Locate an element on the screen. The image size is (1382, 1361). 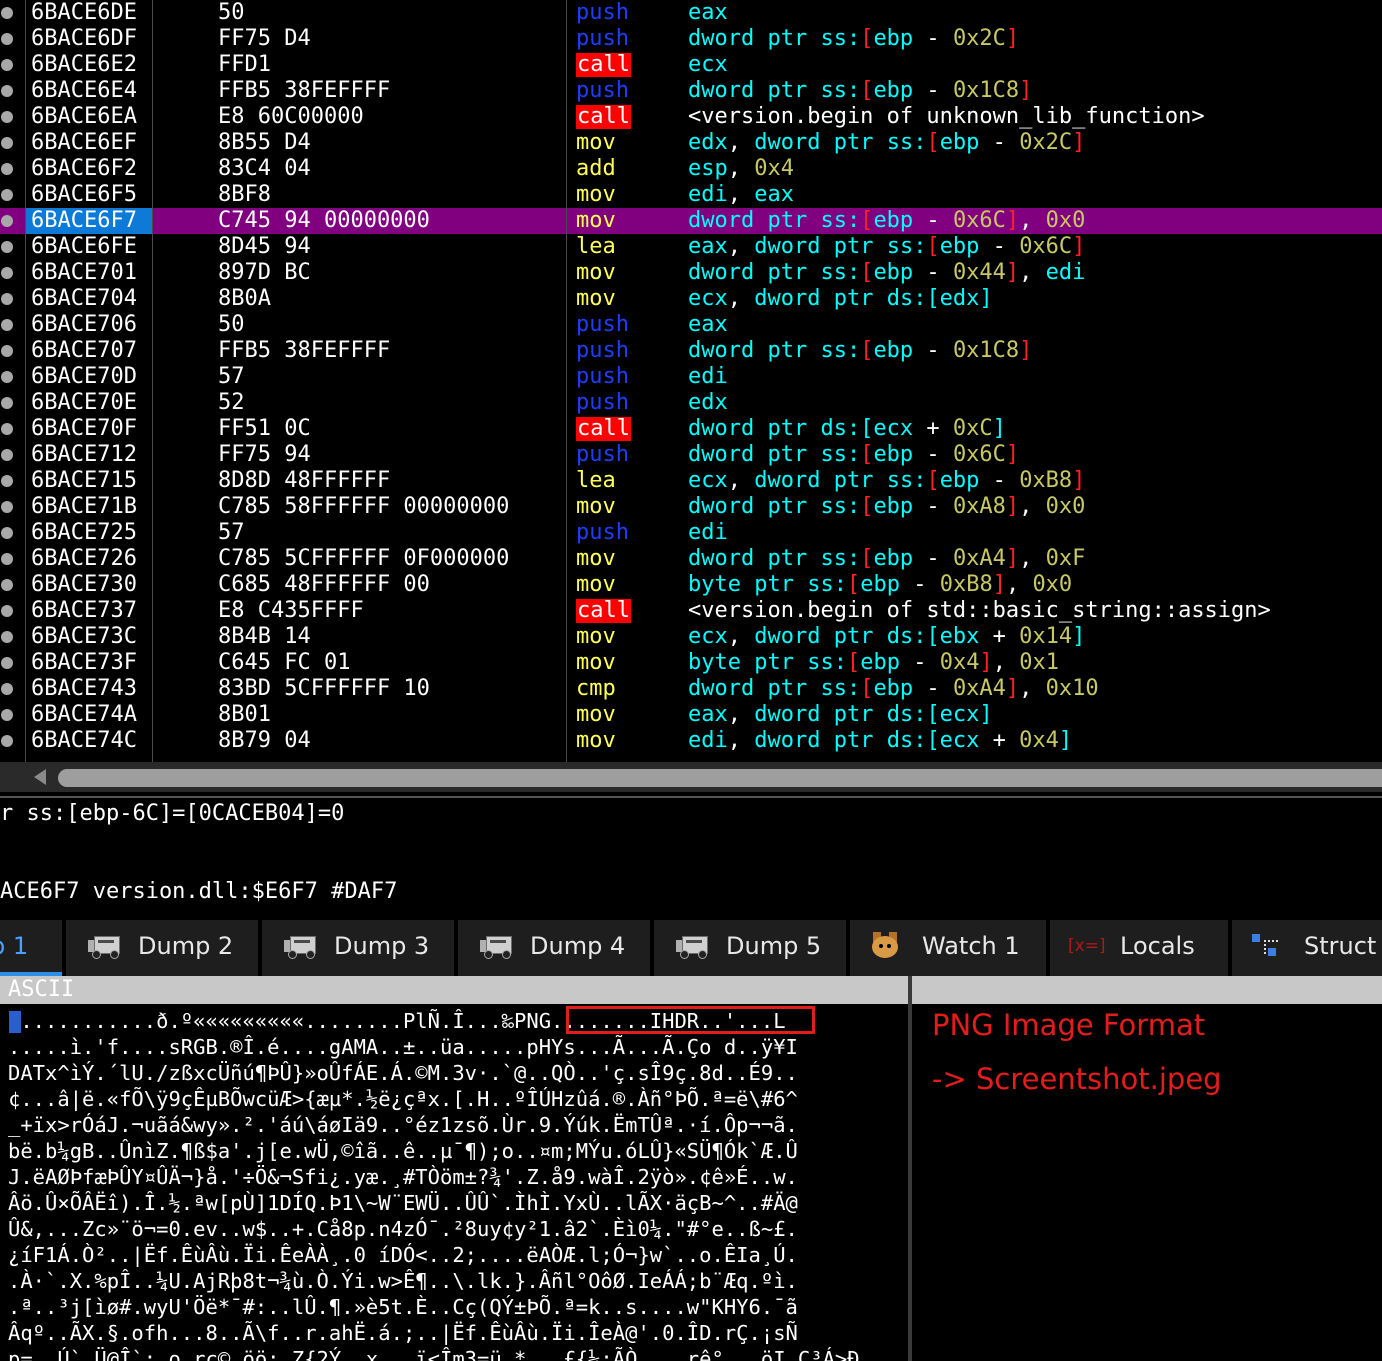
disasm-row: 6BACE70D 57 push edi is located at coordinates (691, 377).